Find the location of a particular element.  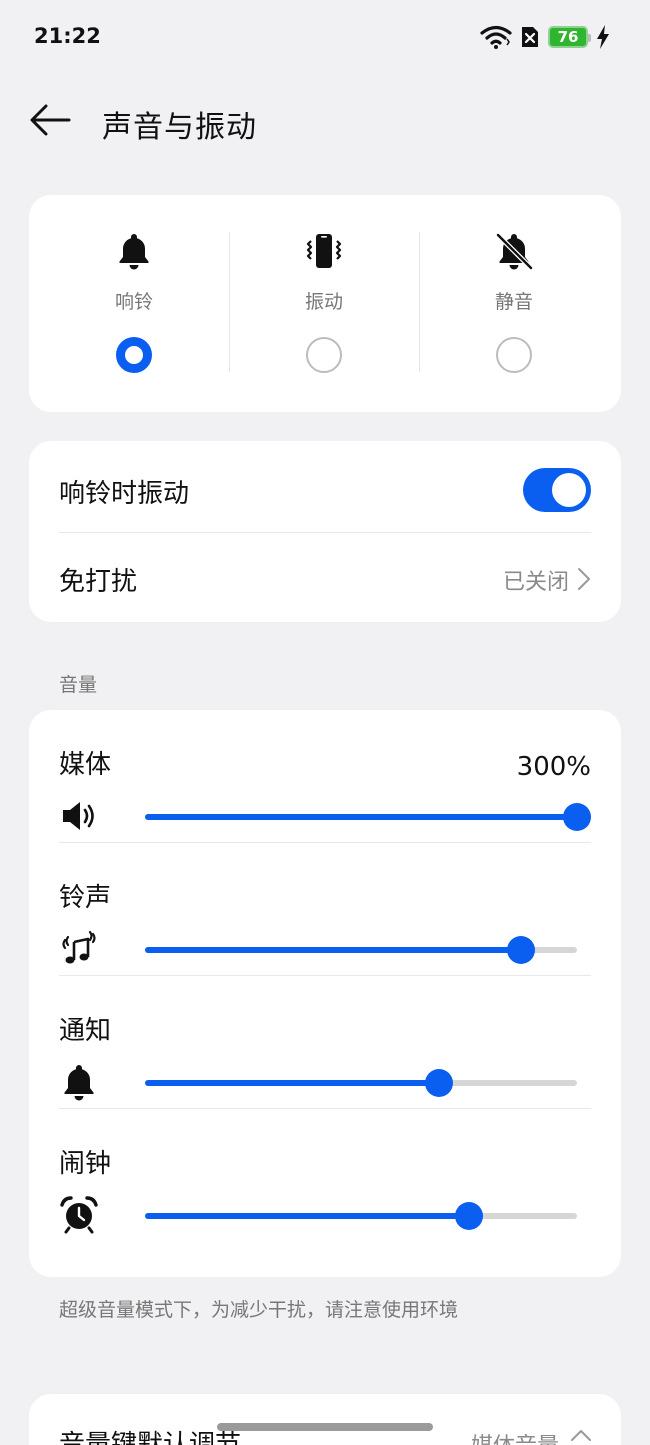

arrow-left-icon is located at coordinates (50, 120).